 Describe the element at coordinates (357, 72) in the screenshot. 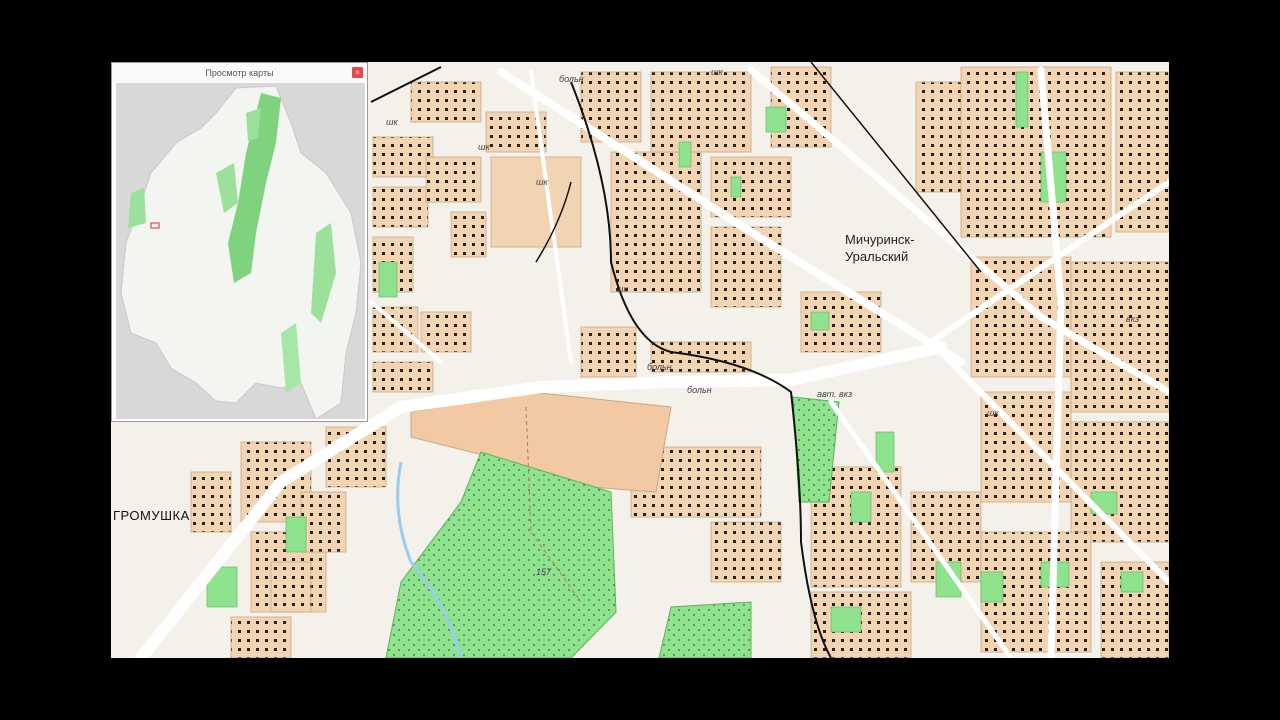

I see `close-icon: ×` at that location.